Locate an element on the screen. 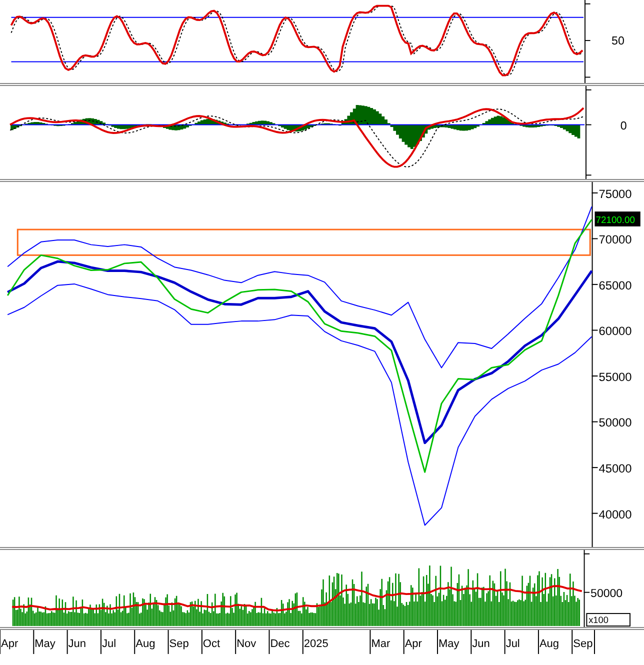 This screenshot has height=665, width=644. axis-tick-label: 70000 is located at coordinates (615, 239).